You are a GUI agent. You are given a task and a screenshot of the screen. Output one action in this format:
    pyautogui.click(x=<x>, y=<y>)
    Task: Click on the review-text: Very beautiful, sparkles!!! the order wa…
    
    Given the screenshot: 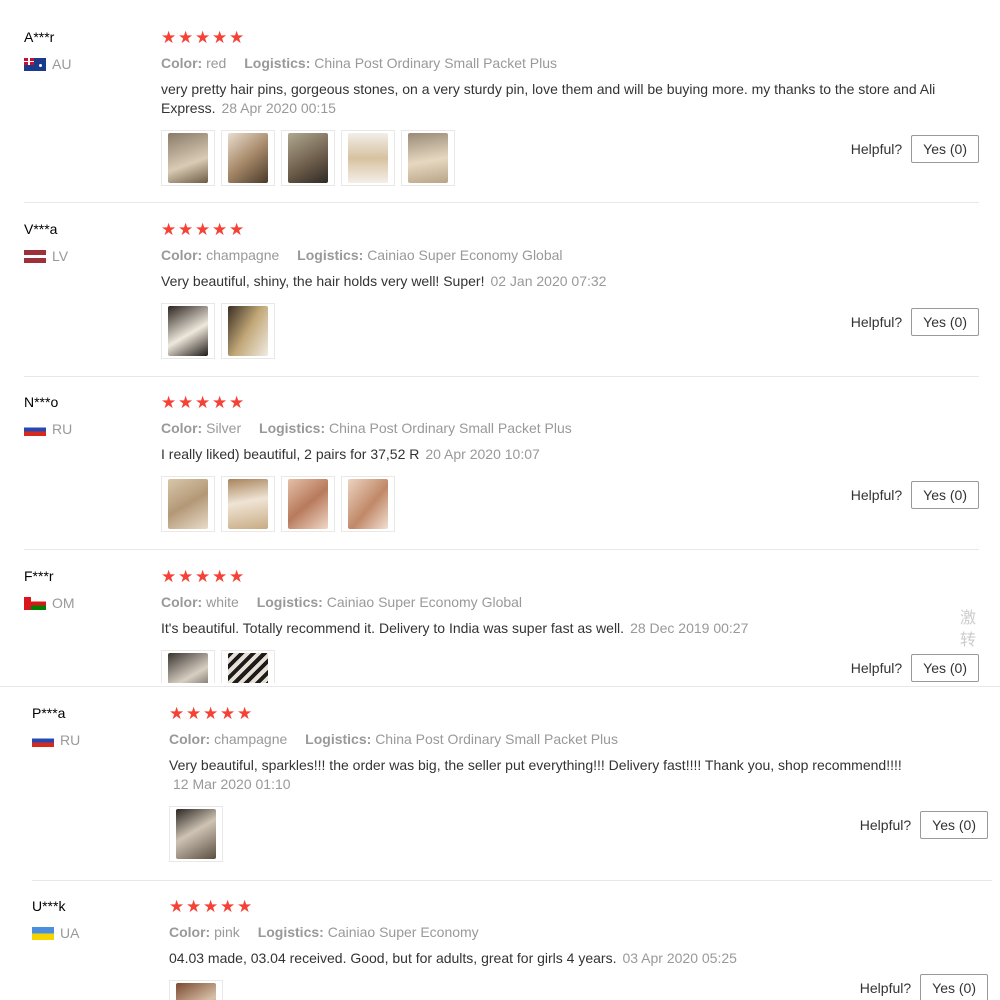 What is the action you would take?
    pyautogui.click(x=564, y=775)
    